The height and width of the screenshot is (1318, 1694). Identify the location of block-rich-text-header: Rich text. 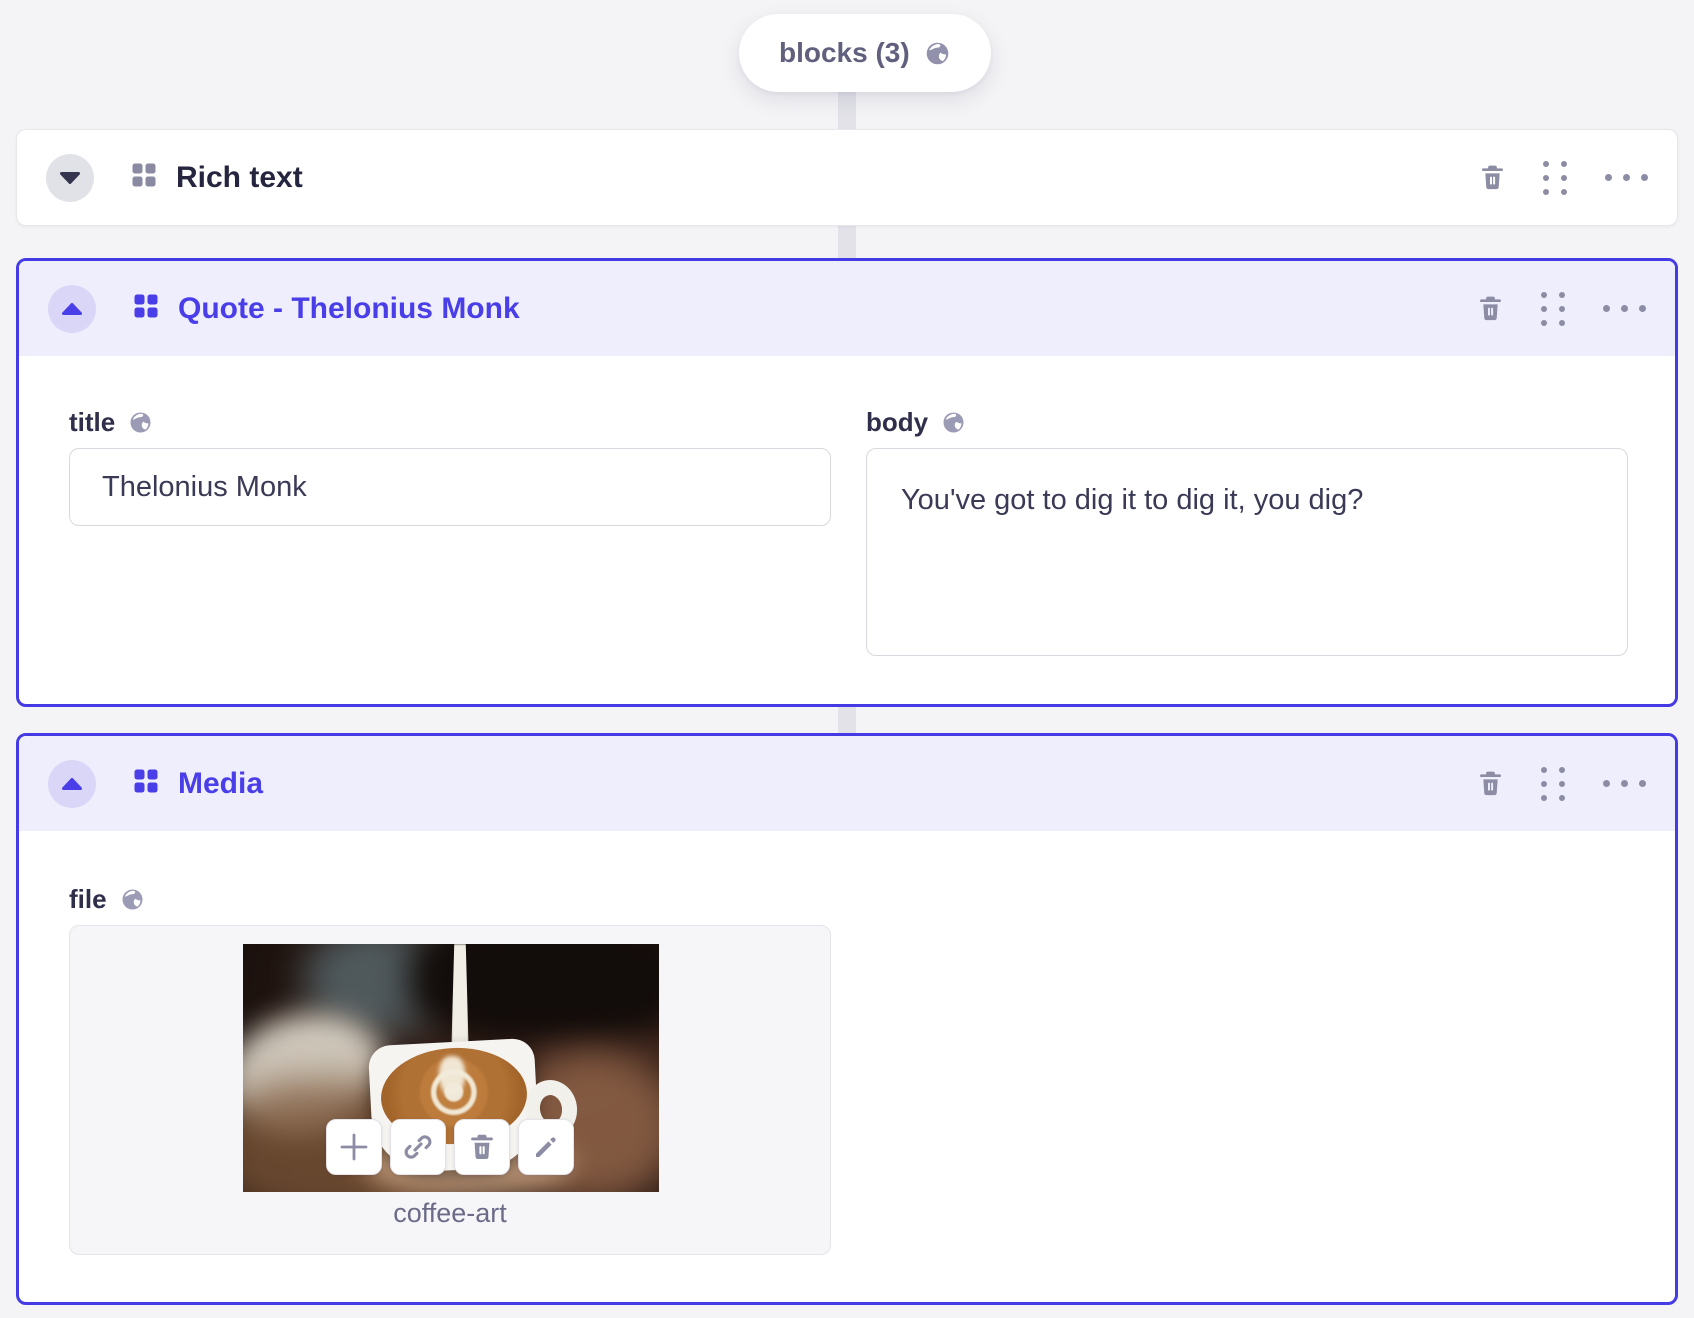
(847, 177).